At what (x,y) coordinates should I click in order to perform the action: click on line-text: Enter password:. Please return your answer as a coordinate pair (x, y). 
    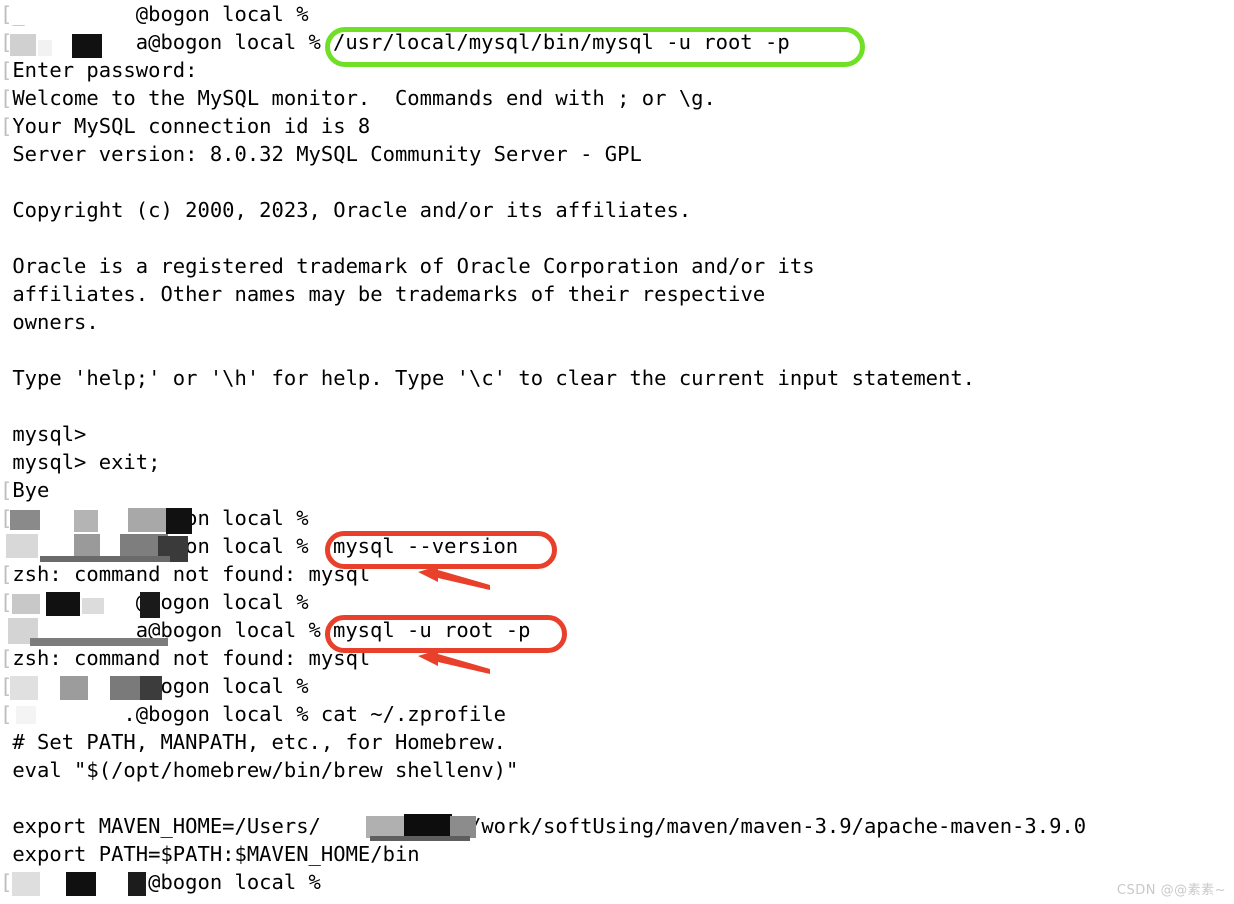
    Looking at the image, I should click on (105, 70).